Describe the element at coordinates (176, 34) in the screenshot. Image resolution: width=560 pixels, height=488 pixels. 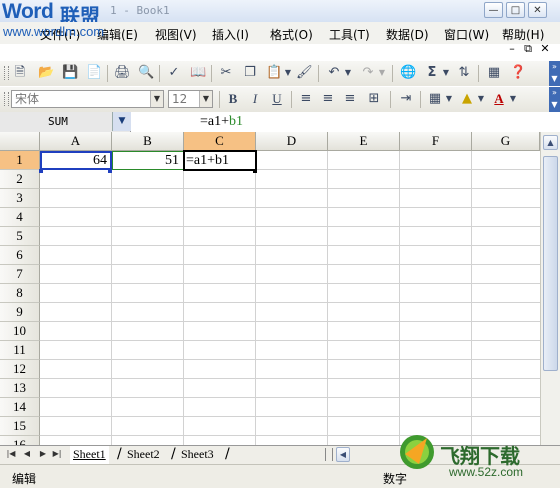
I see `menu-view: 视图(V)` at that location.